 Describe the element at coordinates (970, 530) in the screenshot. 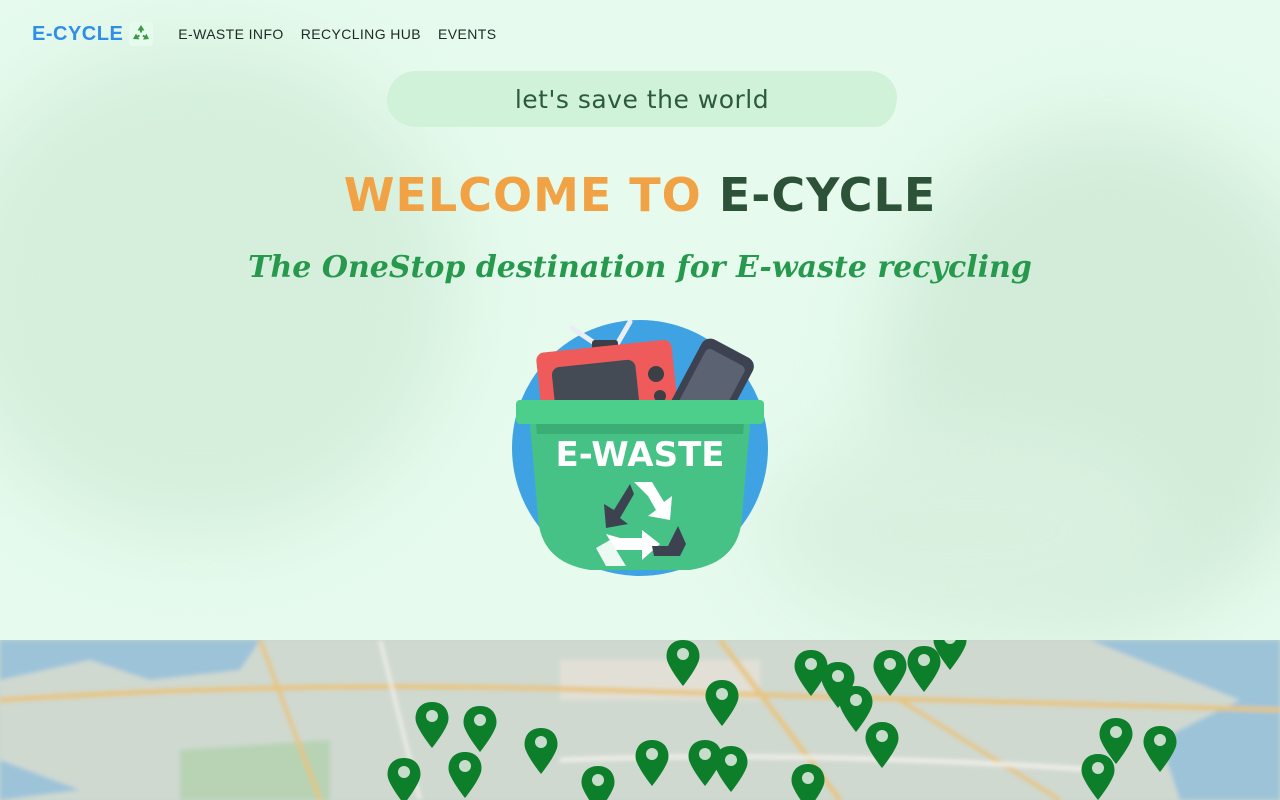

I see `background-wash` at that location.